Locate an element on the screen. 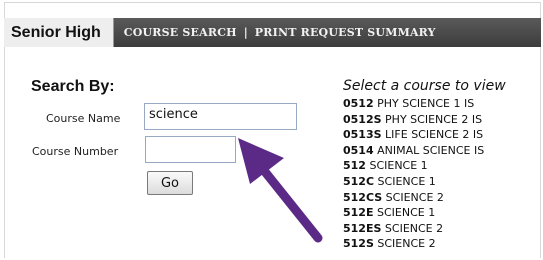 This screenshot has height=260, width=543. arrow-pointer-icon is located at coordinates (280, 190).